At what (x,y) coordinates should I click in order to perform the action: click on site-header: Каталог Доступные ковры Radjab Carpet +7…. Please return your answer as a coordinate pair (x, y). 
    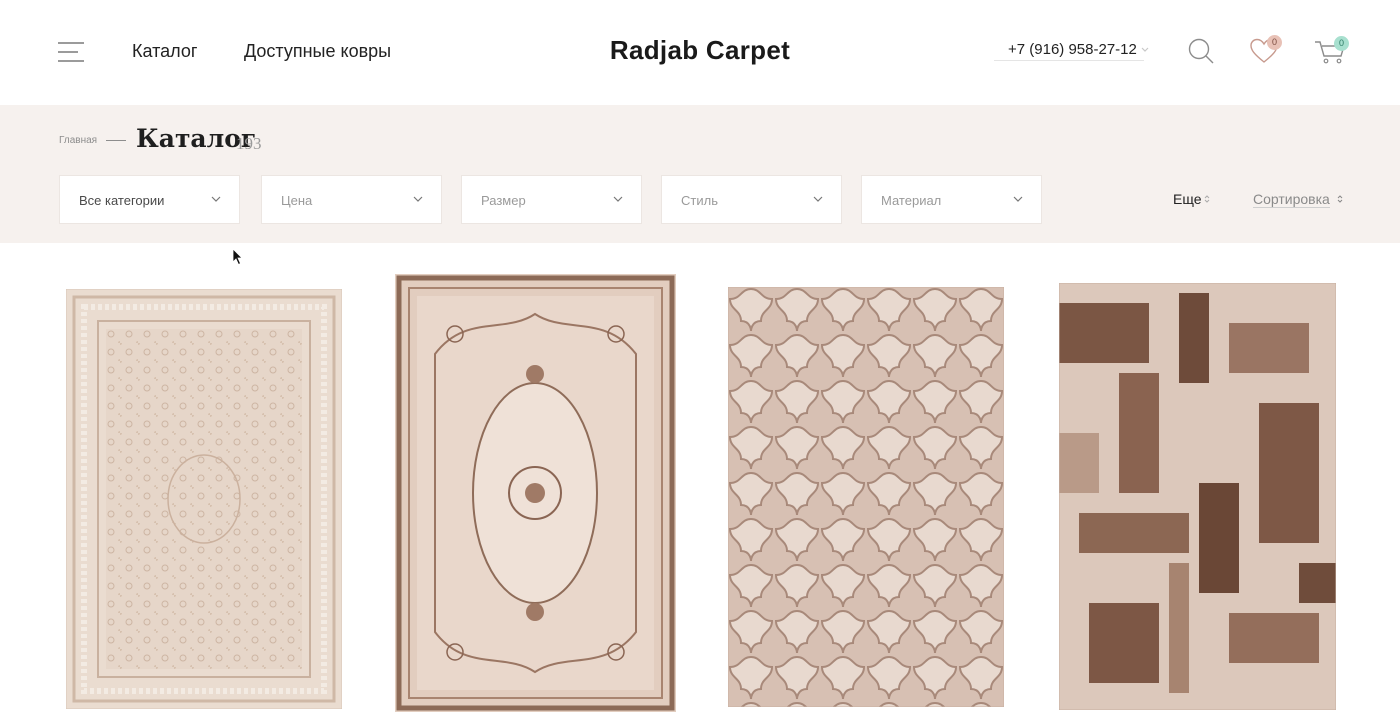
    Looking at the image, I should click on (700, 52).